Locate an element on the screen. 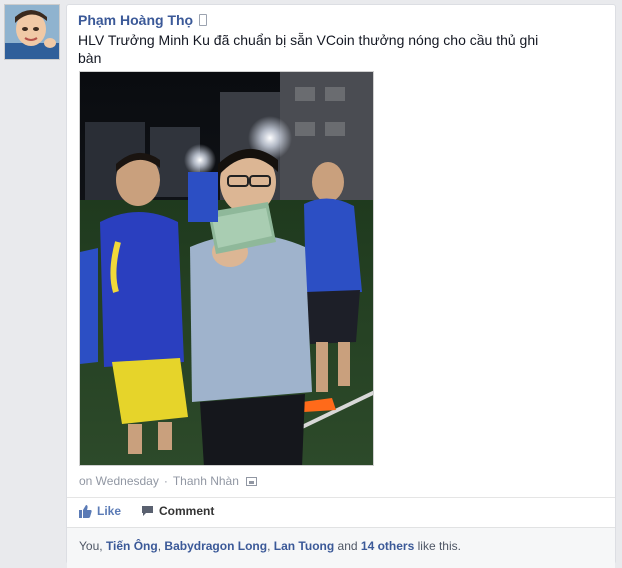 This screenshot has height=568, width=622. action-bar: Like Comment is located at coordinates (156, 511).